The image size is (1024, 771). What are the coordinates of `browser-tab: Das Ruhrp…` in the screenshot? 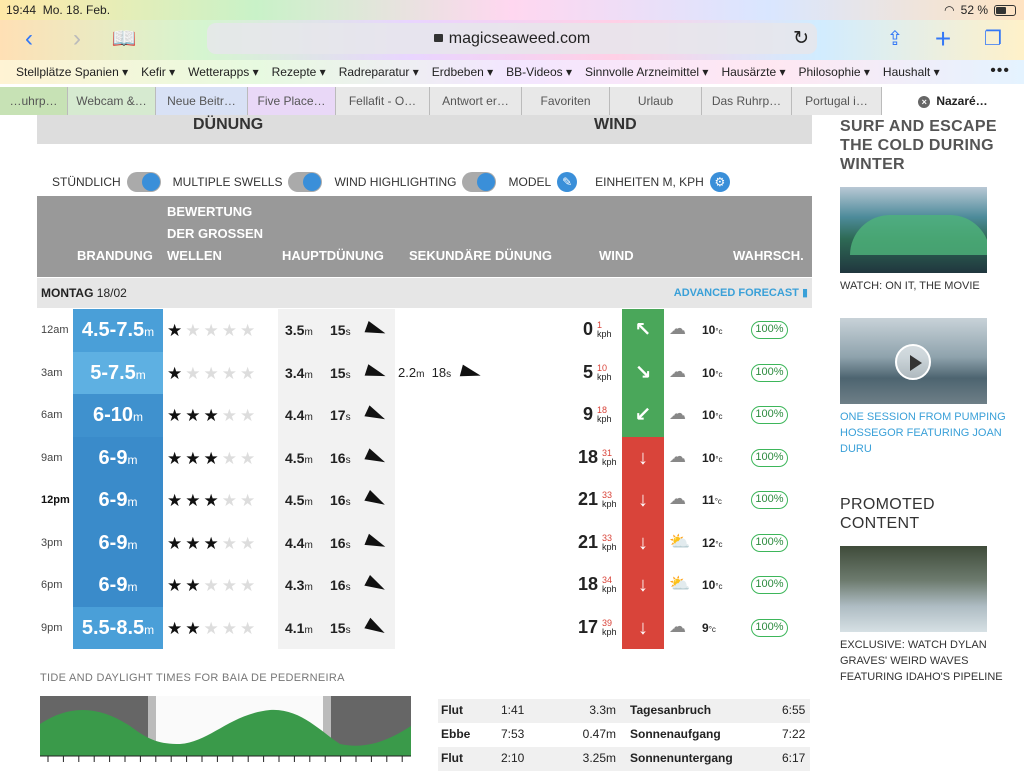 It's located at (747, 101).